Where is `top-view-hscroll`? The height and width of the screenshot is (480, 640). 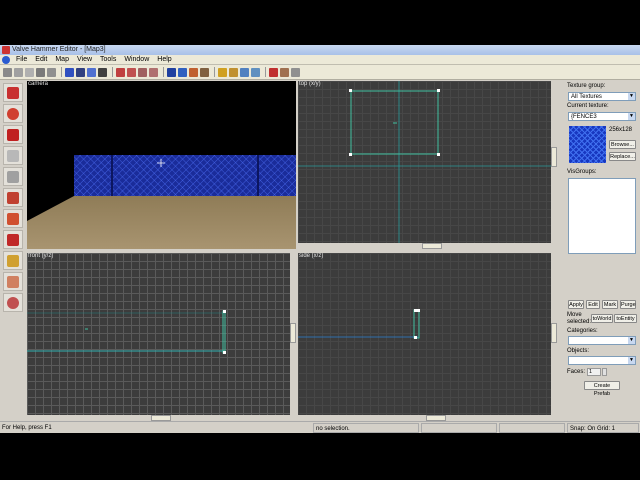 top-view-hscroll is located at coordinates (427, 246).